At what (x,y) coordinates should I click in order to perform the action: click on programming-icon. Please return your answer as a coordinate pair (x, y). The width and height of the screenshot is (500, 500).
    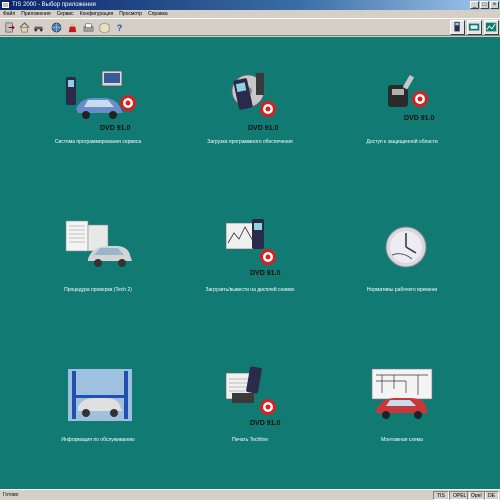
    Looking at the image, I should click on (474, 27).